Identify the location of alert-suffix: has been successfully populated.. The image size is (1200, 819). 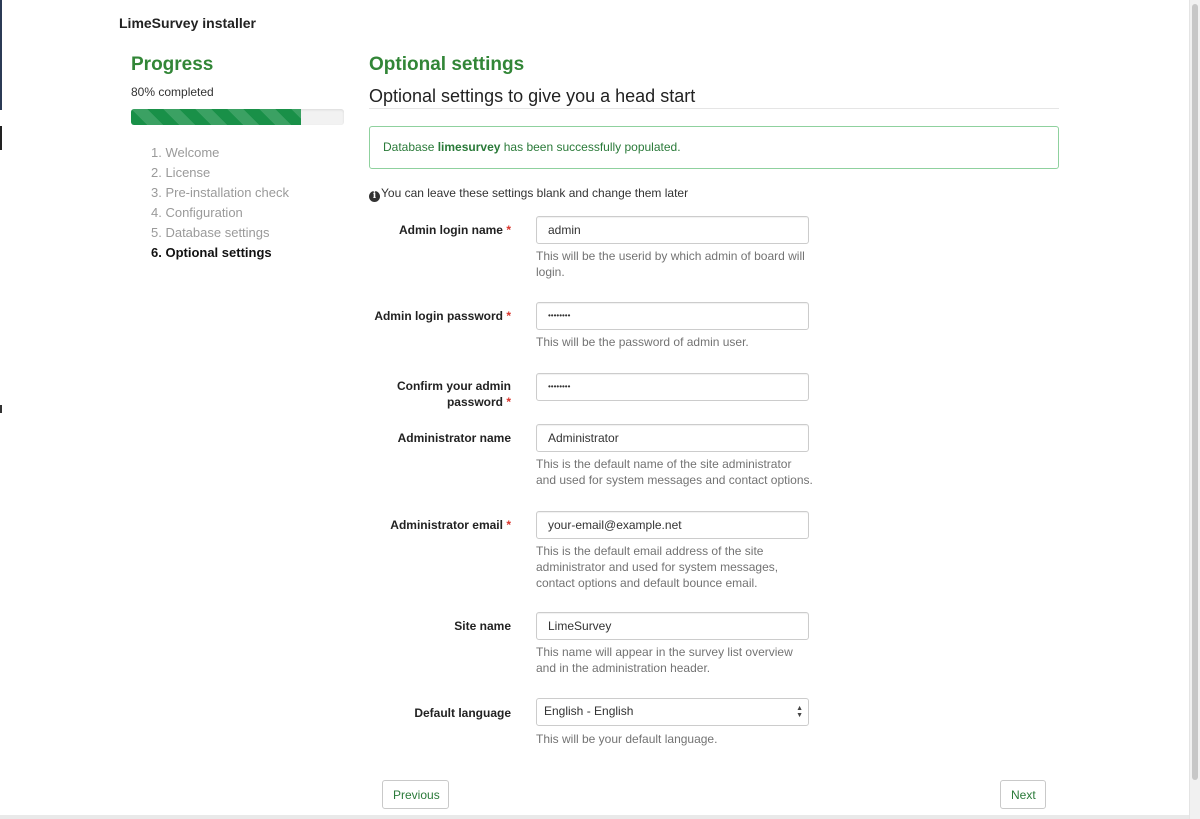
(590, 147).